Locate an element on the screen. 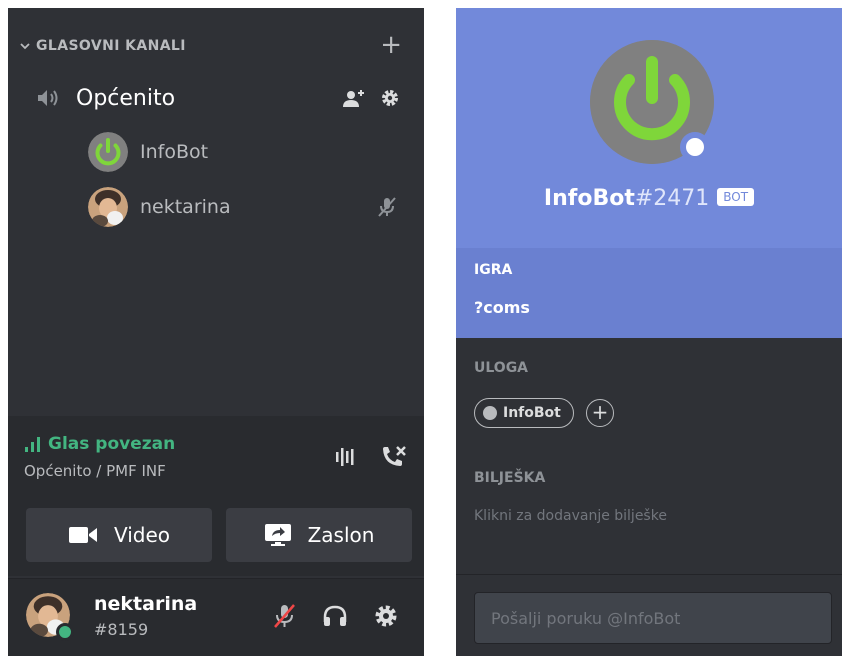  profile-activity-section is located at coordinates (649, 293).